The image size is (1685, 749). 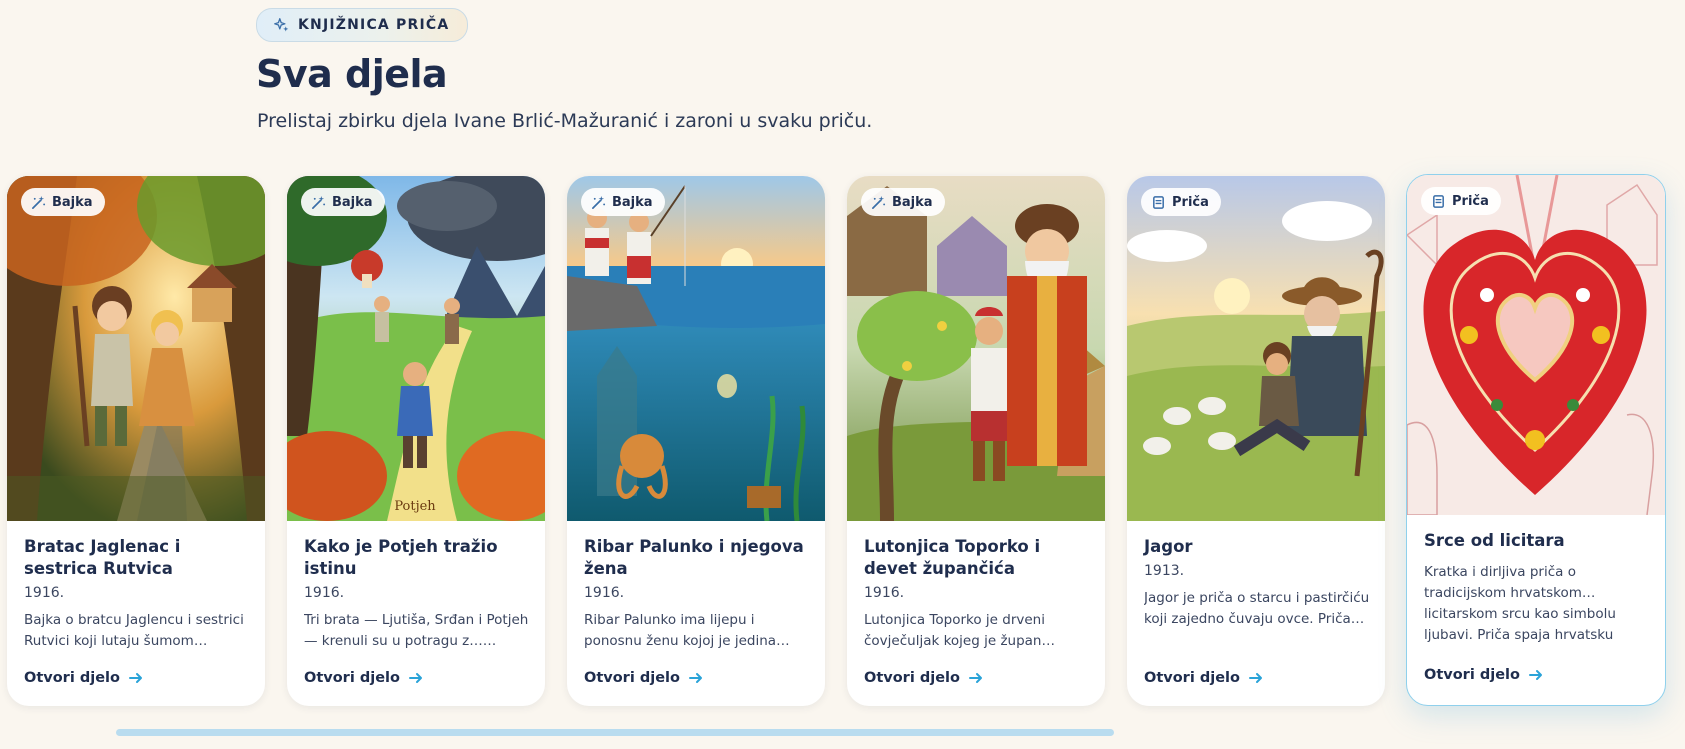 I want to click on work-title: Ribar Palunko i njegova žena, so click(x=694, y=557).